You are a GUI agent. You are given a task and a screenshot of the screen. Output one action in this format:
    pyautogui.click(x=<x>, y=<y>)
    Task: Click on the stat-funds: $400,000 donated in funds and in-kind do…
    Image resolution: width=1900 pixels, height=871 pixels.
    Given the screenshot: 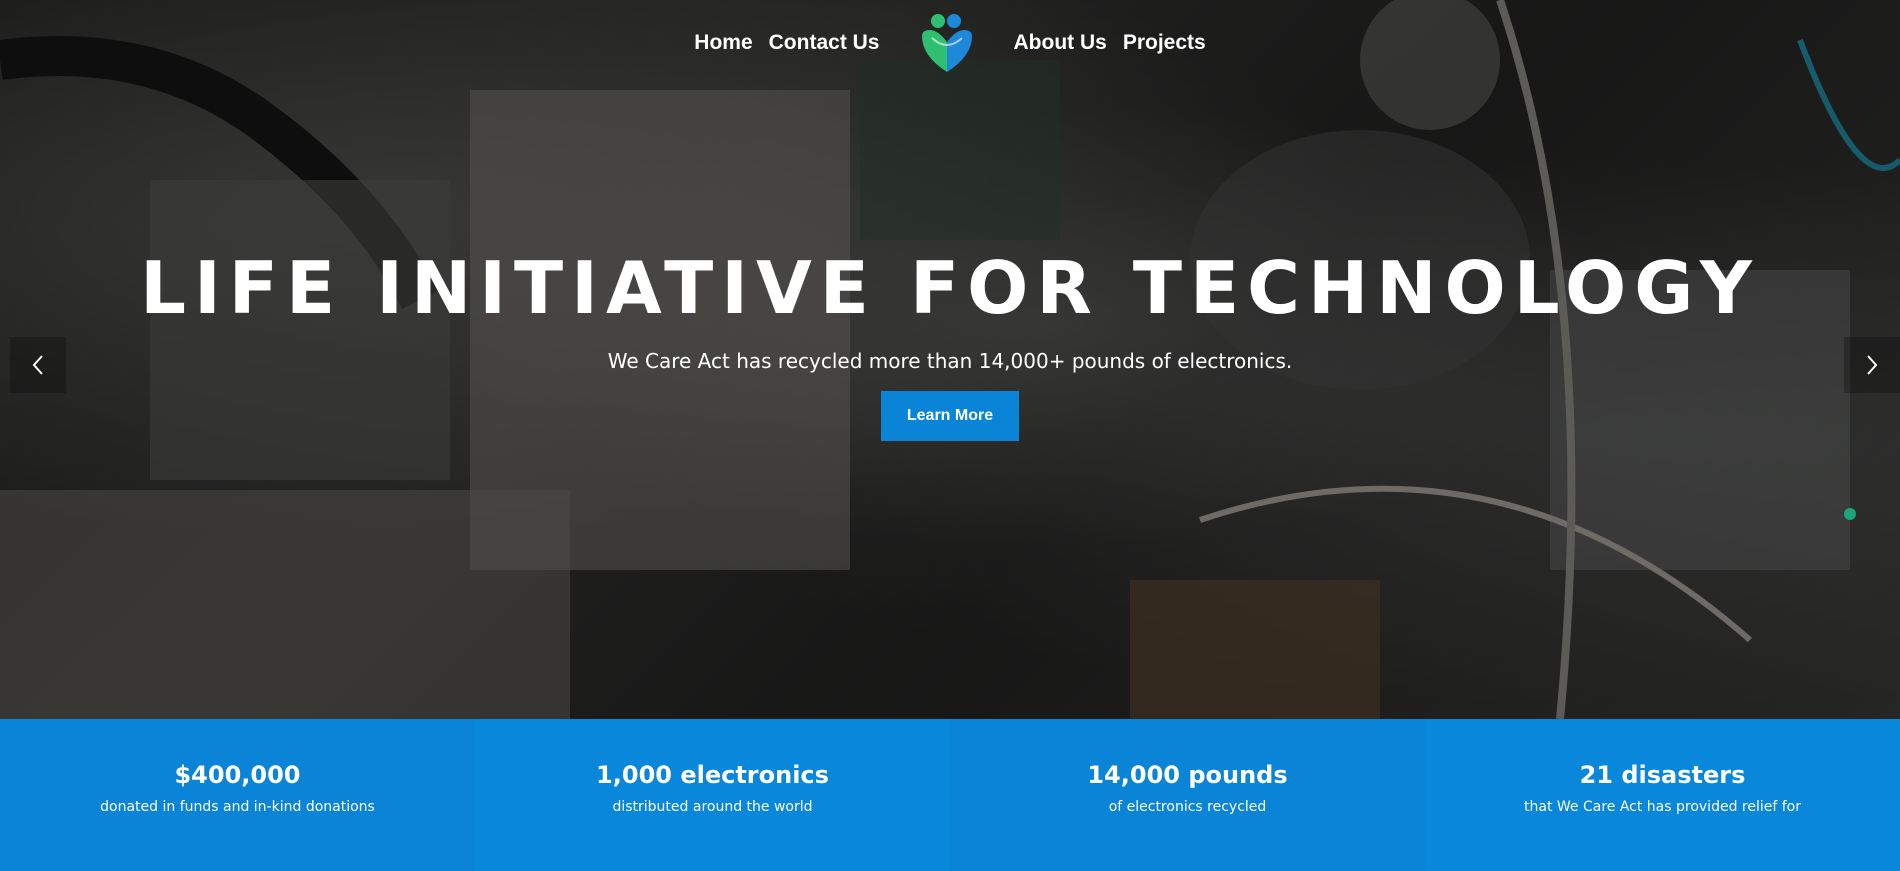 What is the action you would take?
    pyautogui.click(x=237, y=795)
    